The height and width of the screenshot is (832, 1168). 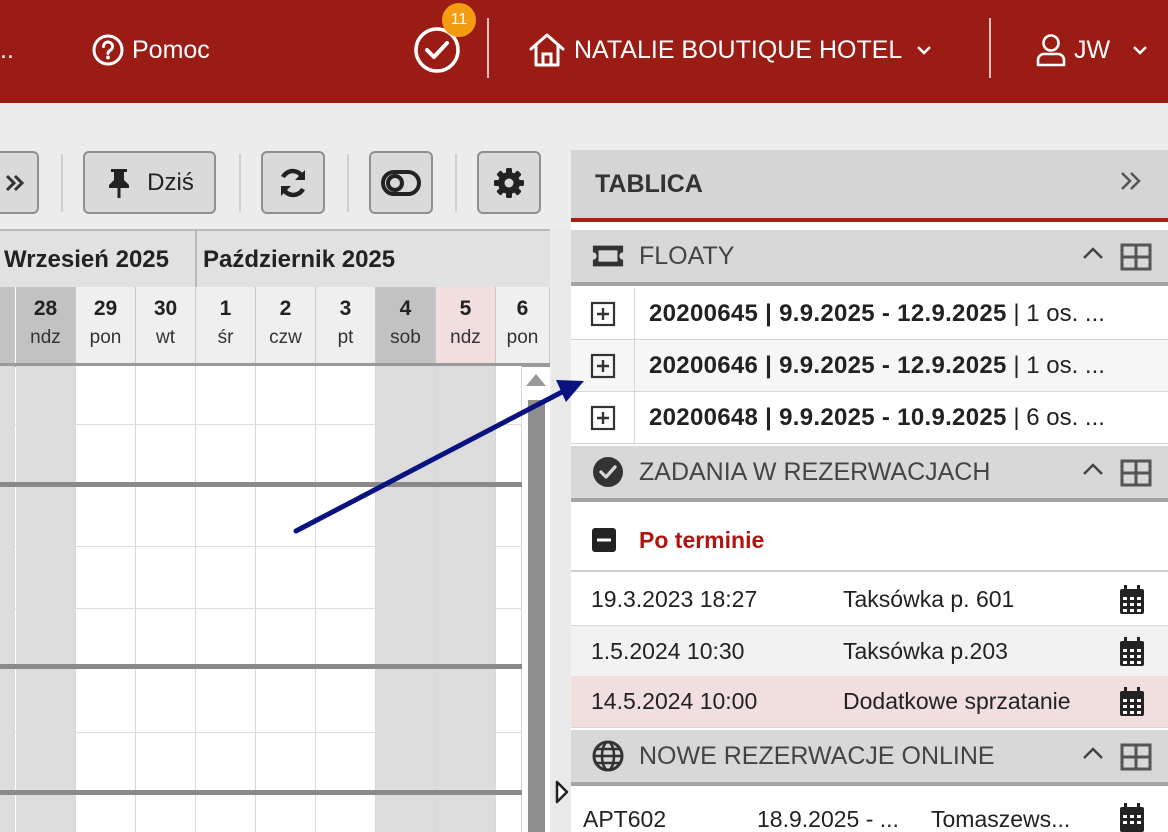 What do you see at coordinates (523, 325) in the screenshot?
I see `day-header: 6 pon` at bounding box center [523, 325].